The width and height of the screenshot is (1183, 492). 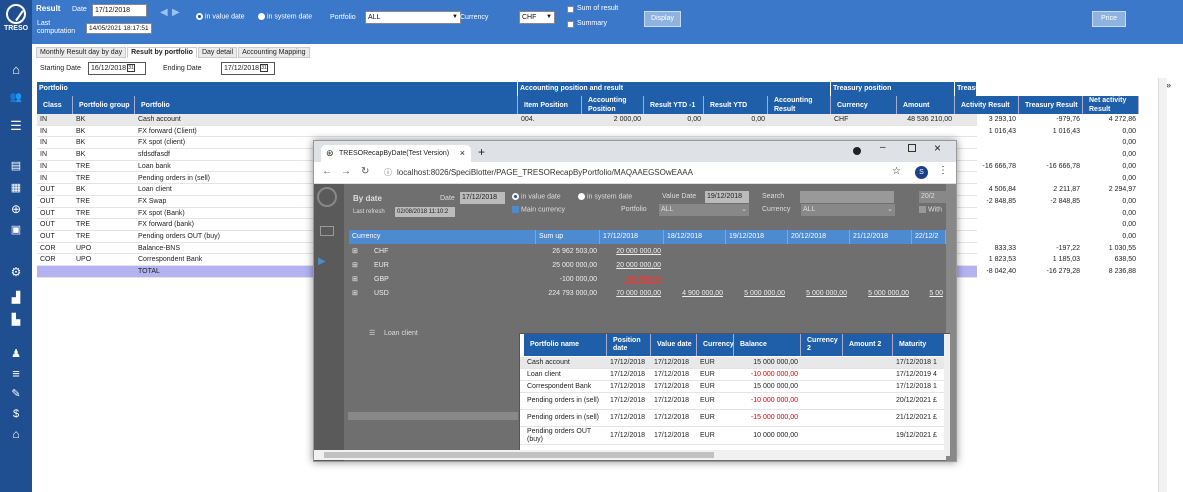 I want to click on inner-hscroll, so click(x=433, y=416).